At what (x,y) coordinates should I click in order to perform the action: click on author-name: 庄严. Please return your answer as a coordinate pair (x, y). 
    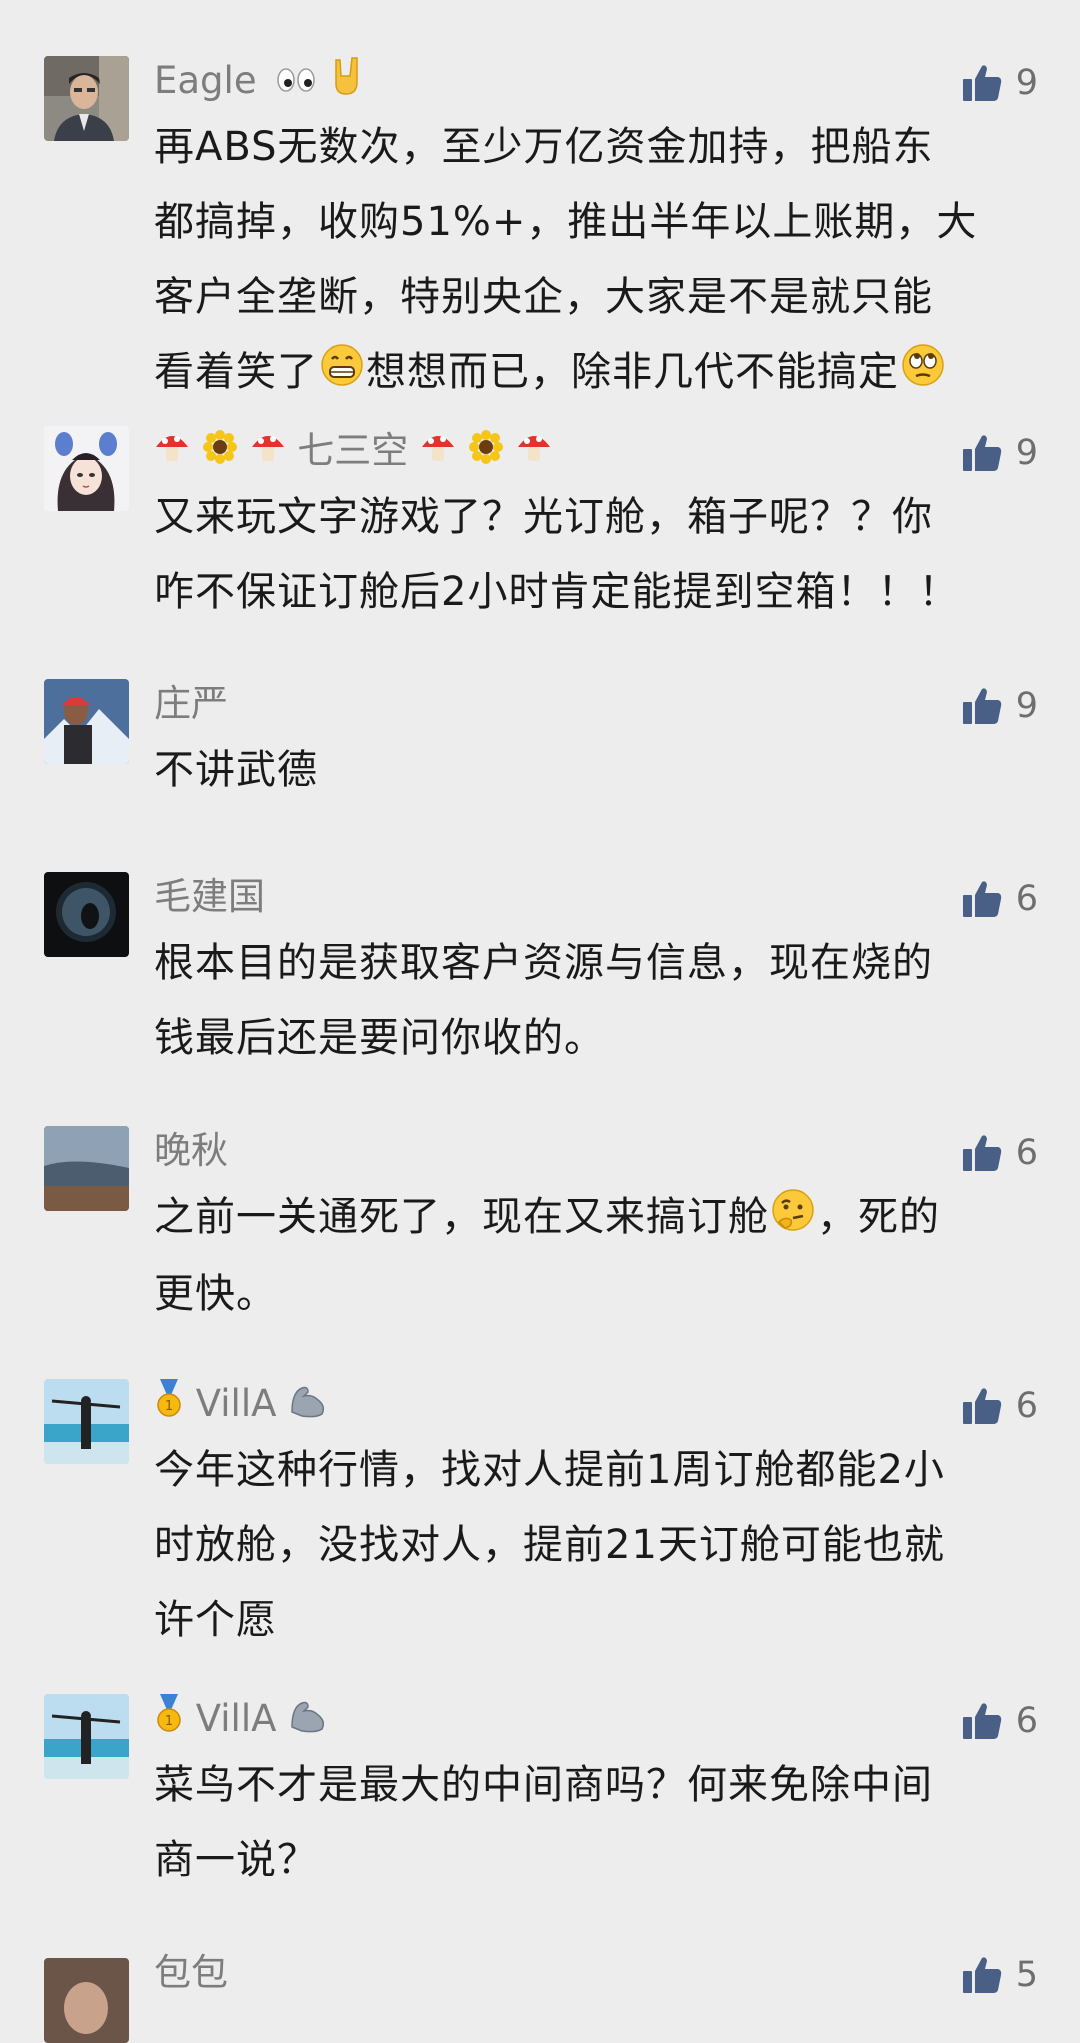
    Looking at the image, I should click on (191, 703).